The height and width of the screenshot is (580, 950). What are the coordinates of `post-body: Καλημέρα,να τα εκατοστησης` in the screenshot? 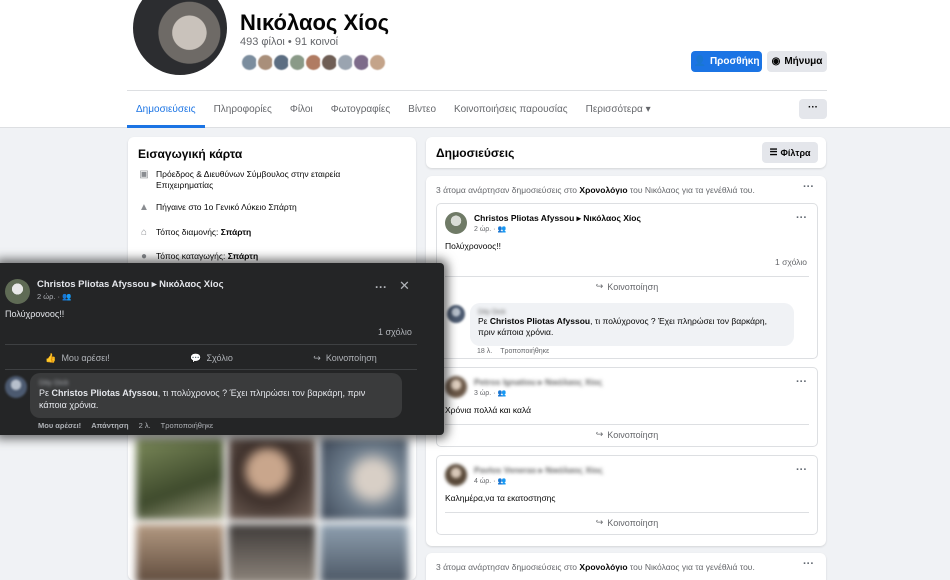 It's located at (500, 498).